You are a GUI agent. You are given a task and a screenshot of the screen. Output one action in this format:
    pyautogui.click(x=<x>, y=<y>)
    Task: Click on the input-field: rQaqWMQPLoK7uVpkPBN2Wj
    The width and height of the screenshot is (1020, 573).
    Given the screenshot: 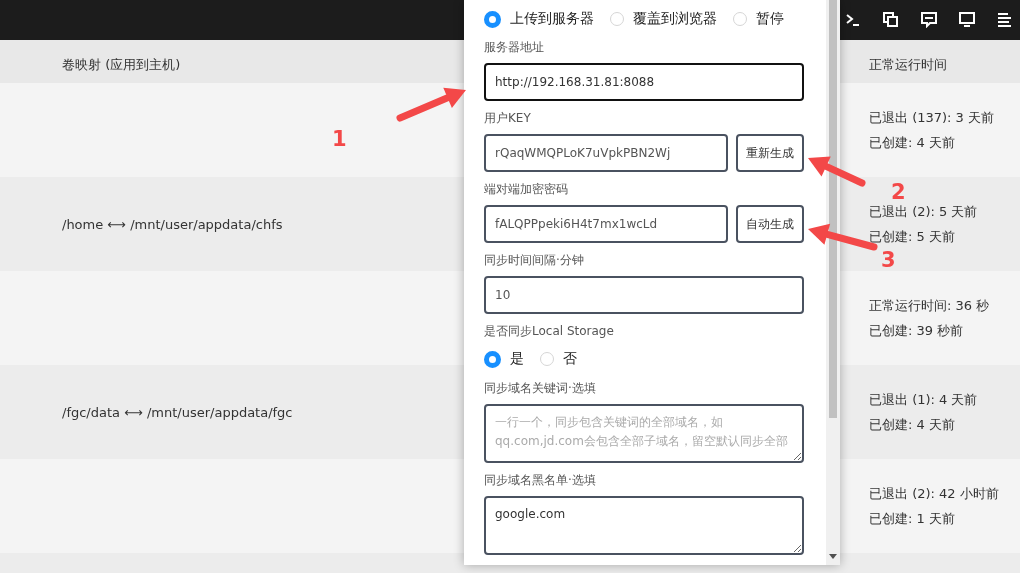 What is the action you would take?
    pyautogui.click(x=606, y=153)
    